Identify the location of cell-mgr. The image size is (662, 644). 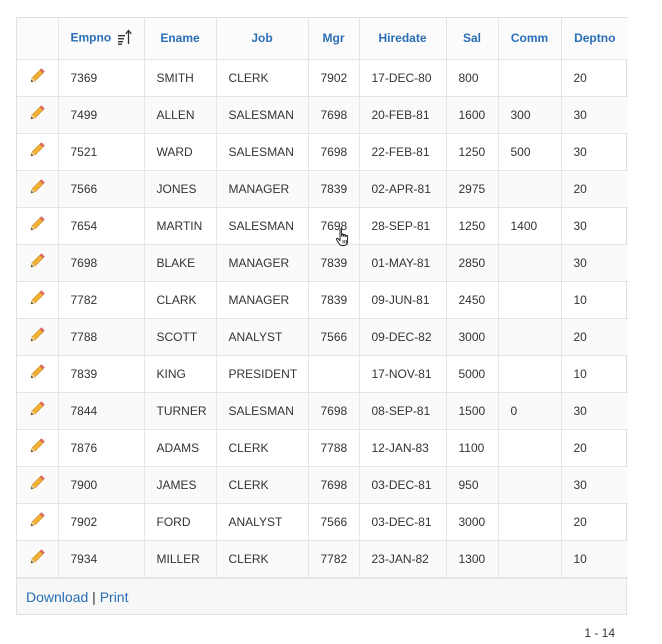
(334, 374).